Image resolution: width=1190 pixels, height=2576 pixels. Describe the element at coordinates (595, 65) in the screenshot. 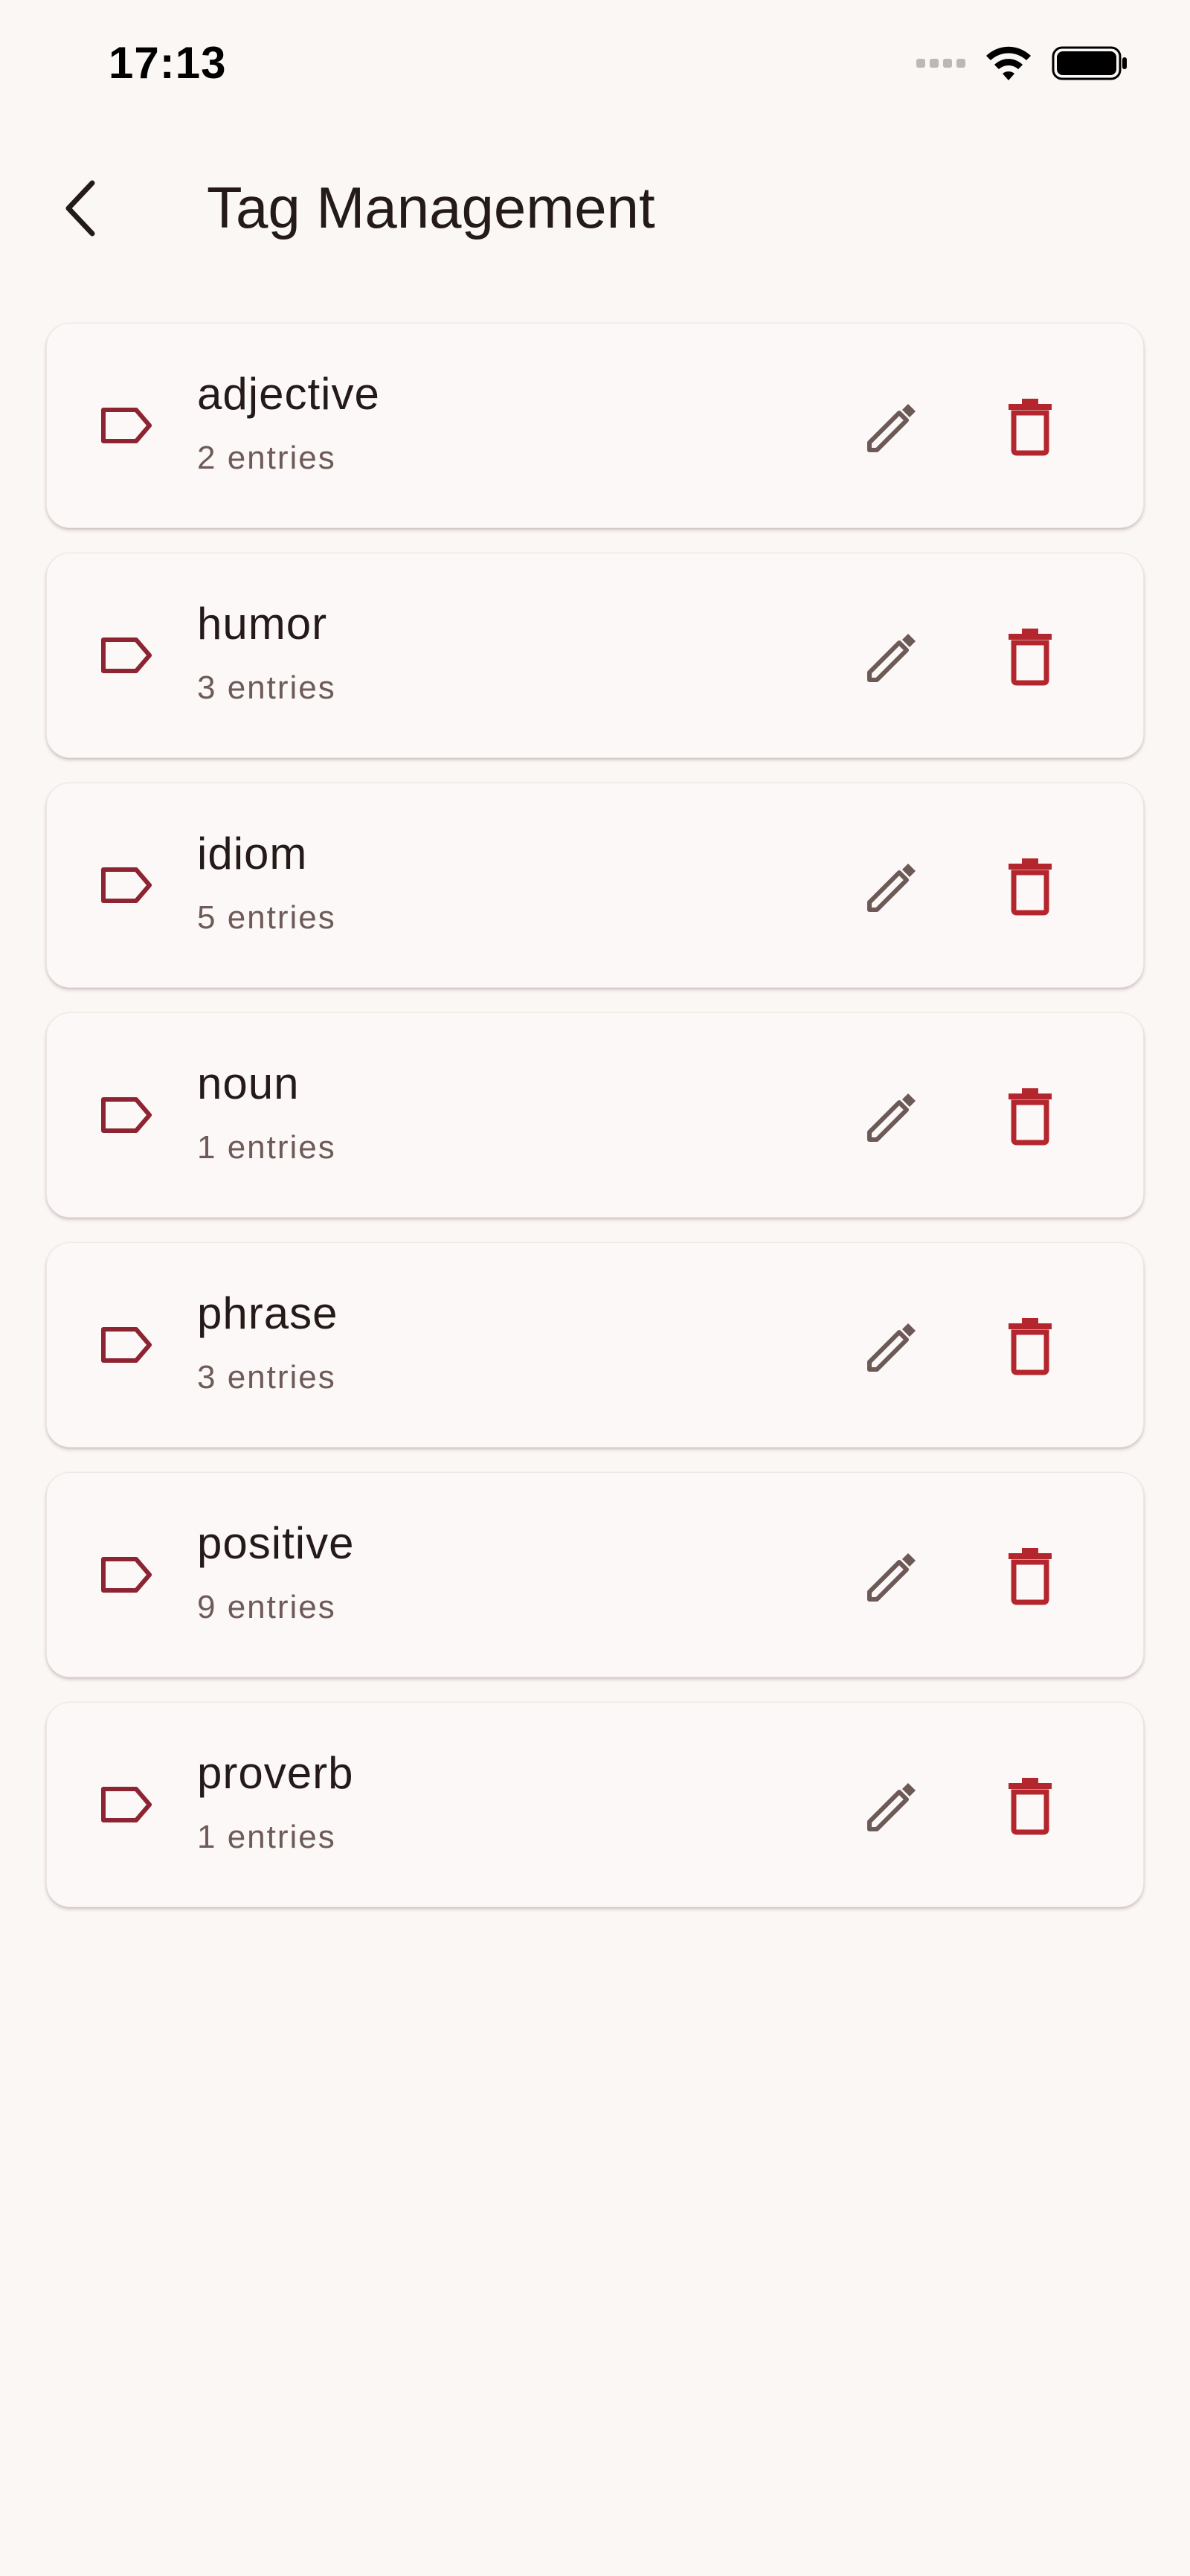

I see `status-bar: 17:13` at that location.